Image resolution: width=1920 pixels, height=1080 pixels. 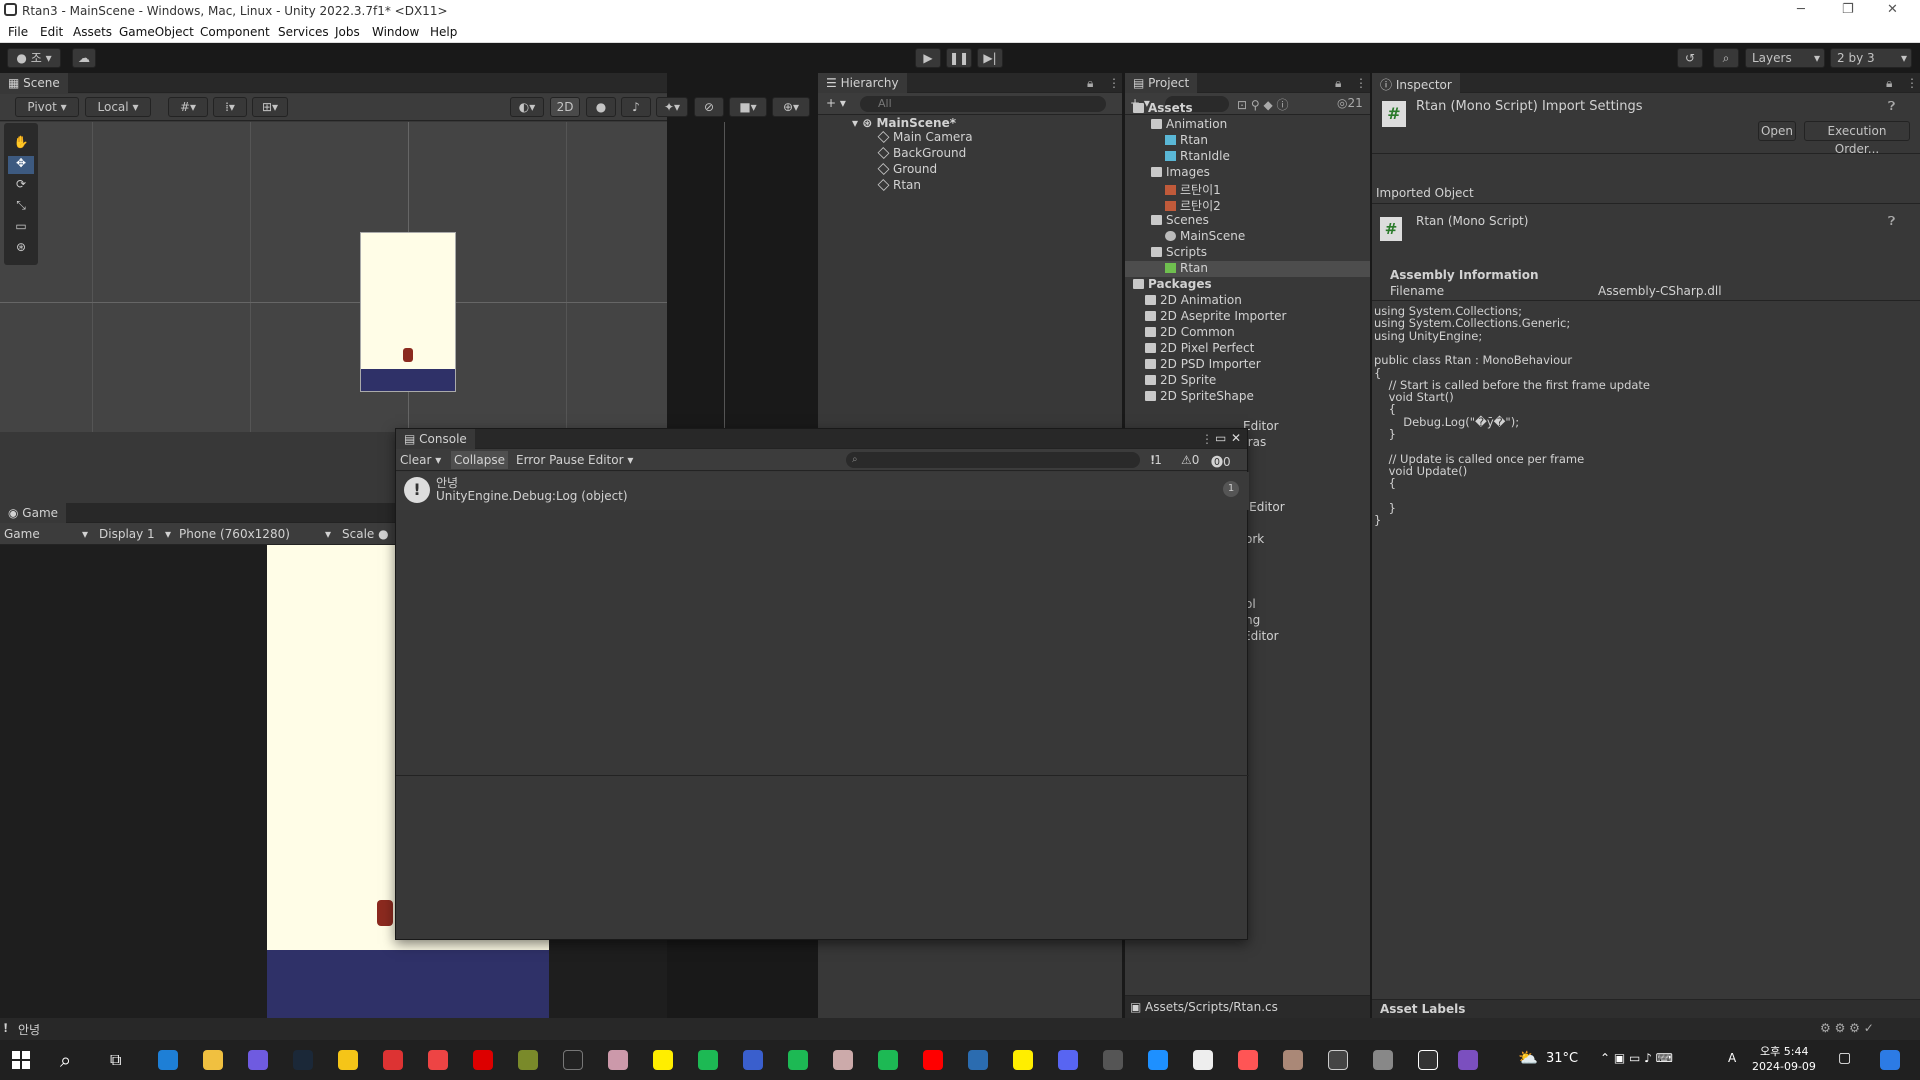 I want to click on project-item: MainScene, so click(x=1247, y=237).